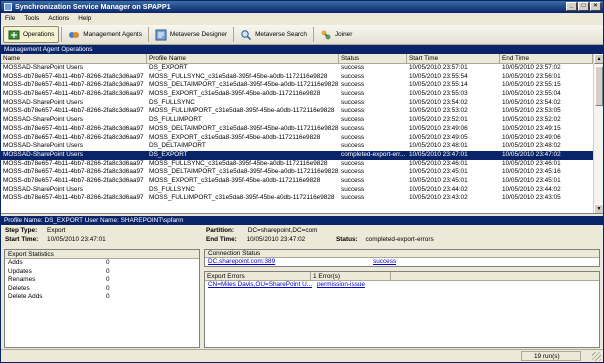  I want to click on metaverse-designer-button: Metaverse Designer, so click(191, 34).